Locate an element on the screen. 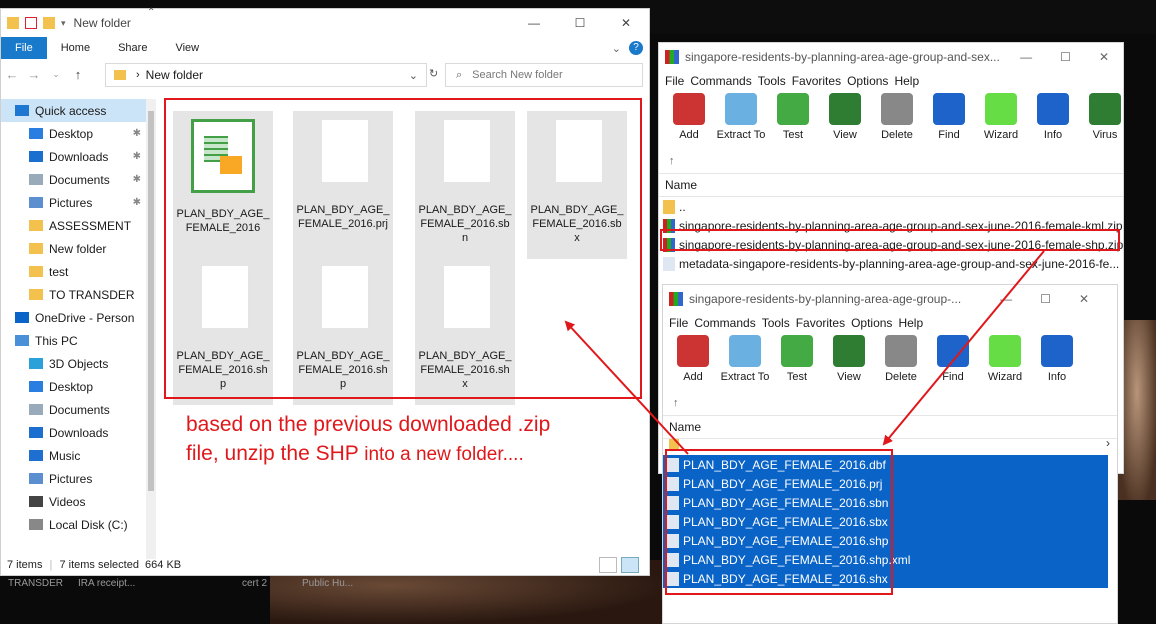  arrow-zip-to-contents is located at coordinates (963, 348).